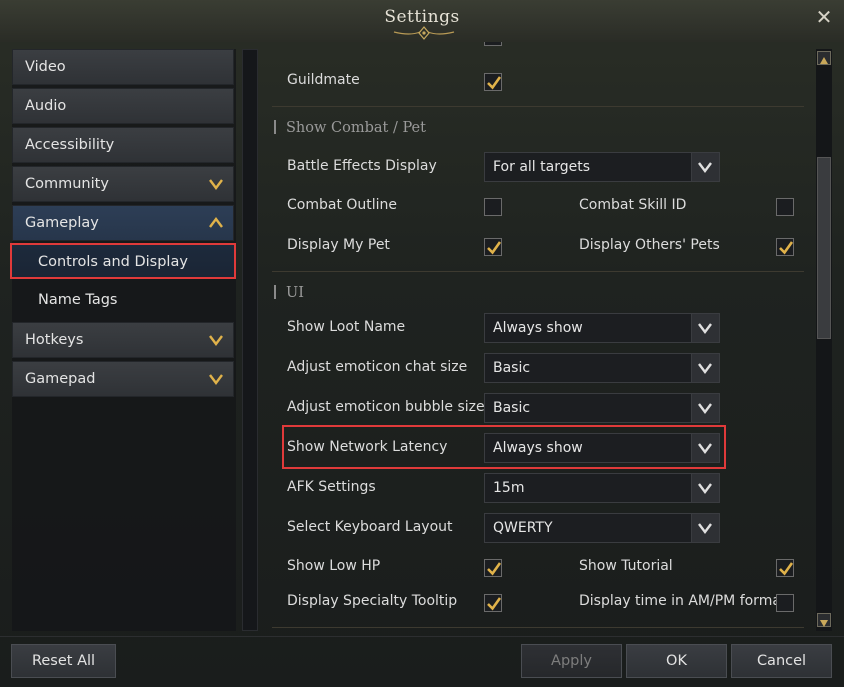 This screenshot has width=844, height=687. I want to click on combat-skill-id-label: Combat Skill ID, so click(633, 205).